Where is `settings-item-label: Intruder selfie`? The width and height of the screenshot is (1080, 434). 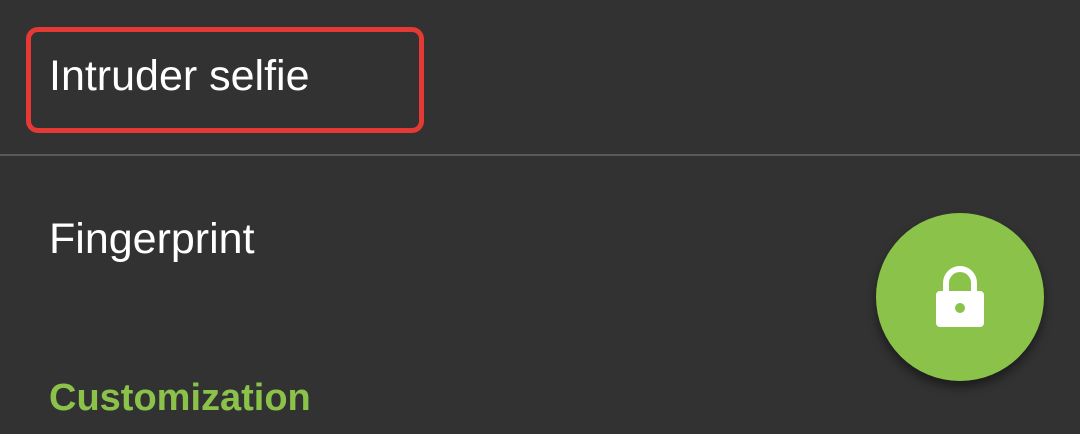 settings-item-label: Intruder selfie is located at coordinates (179, 76).